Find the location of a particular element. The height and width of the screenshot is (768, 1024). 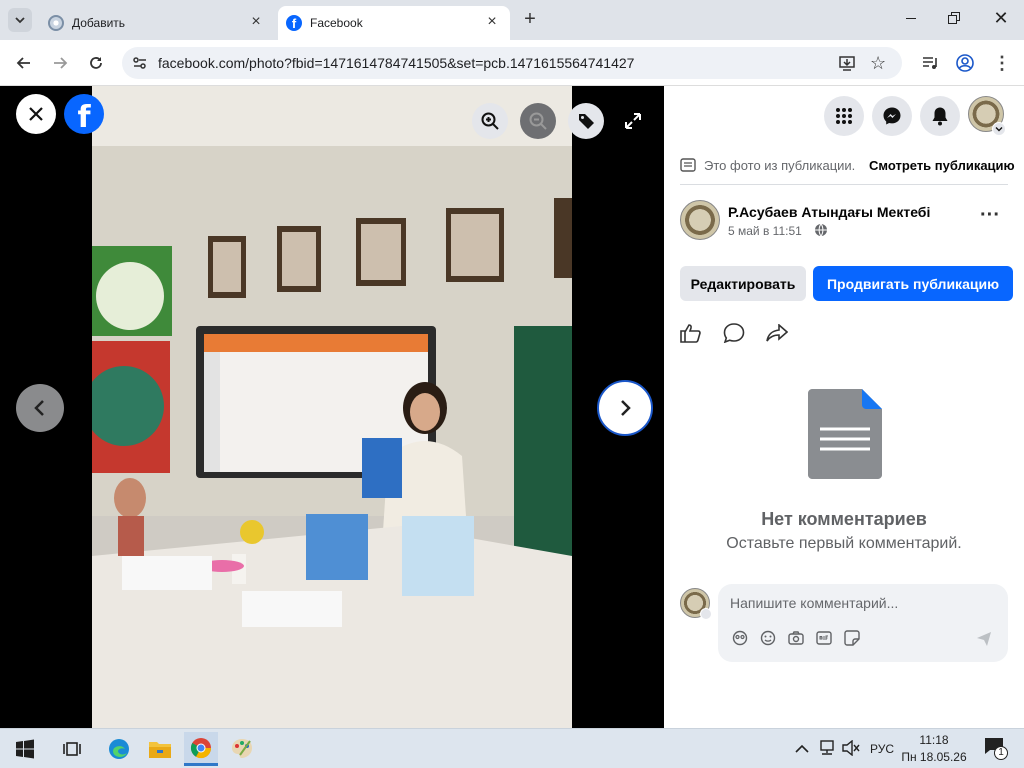

promote-button-label: Продвигать публикацию is located at coordinates (913, 283).